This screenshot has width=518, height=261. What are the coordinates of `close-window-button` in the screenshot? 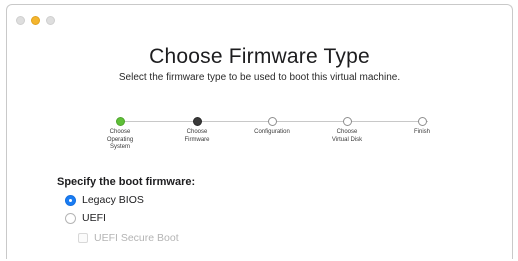 It's located at (20, 20).